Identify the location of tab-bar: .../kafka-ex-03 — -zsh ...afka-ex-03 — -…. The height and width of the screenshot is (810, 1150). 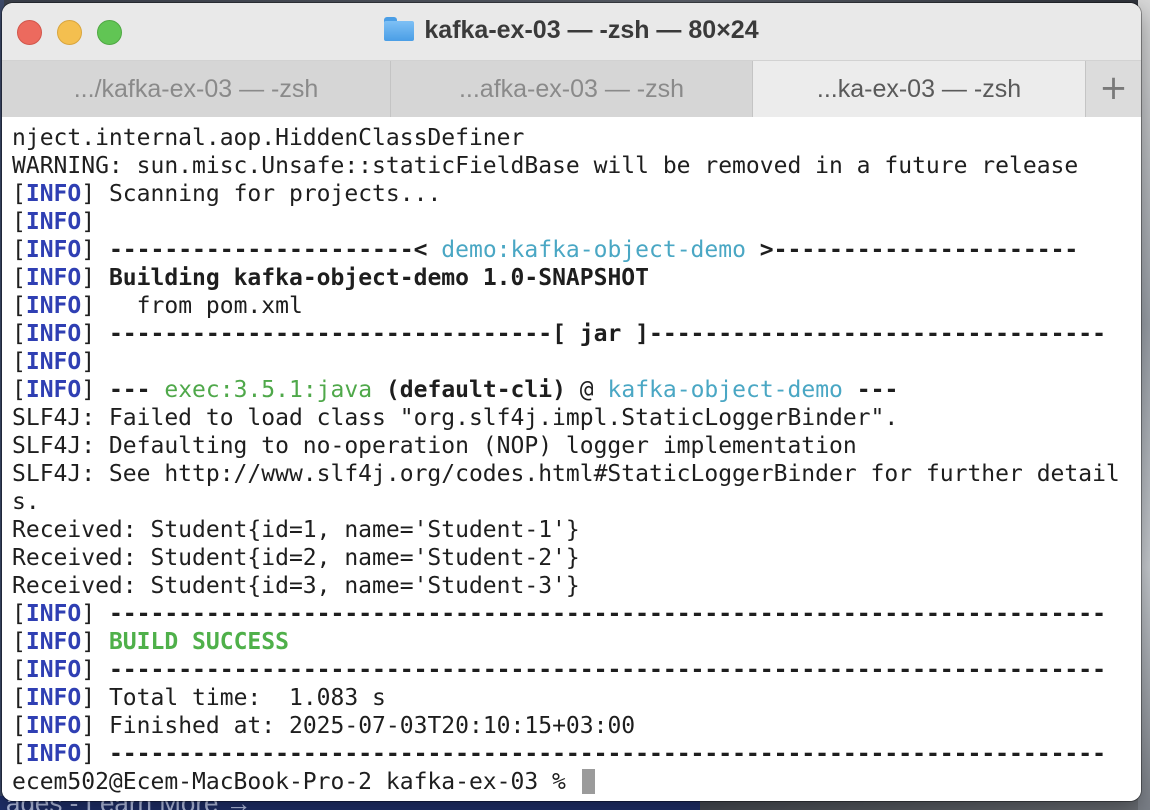
(571, 89).